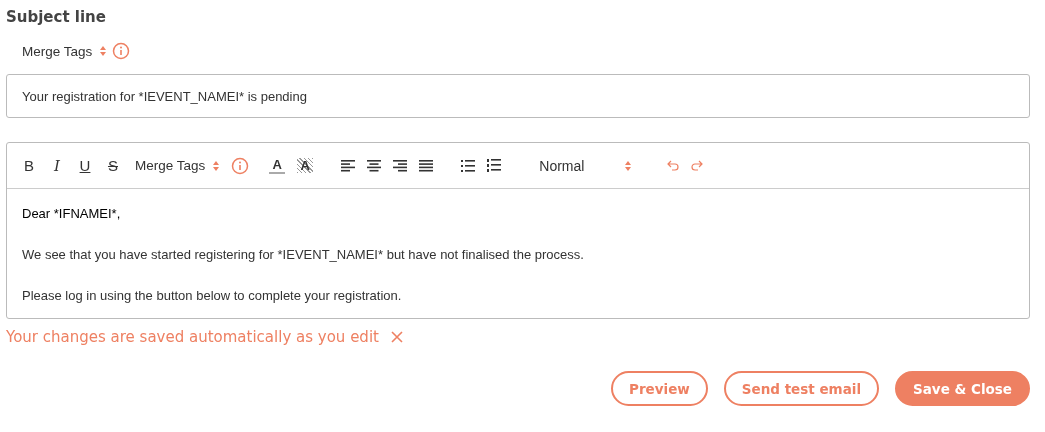 This screenshot has width=1045, height=432. What do you see at coordinates (56, 18) in the screenshot?
I see `section-heading: Subject line` at bounding box center [56, 18].